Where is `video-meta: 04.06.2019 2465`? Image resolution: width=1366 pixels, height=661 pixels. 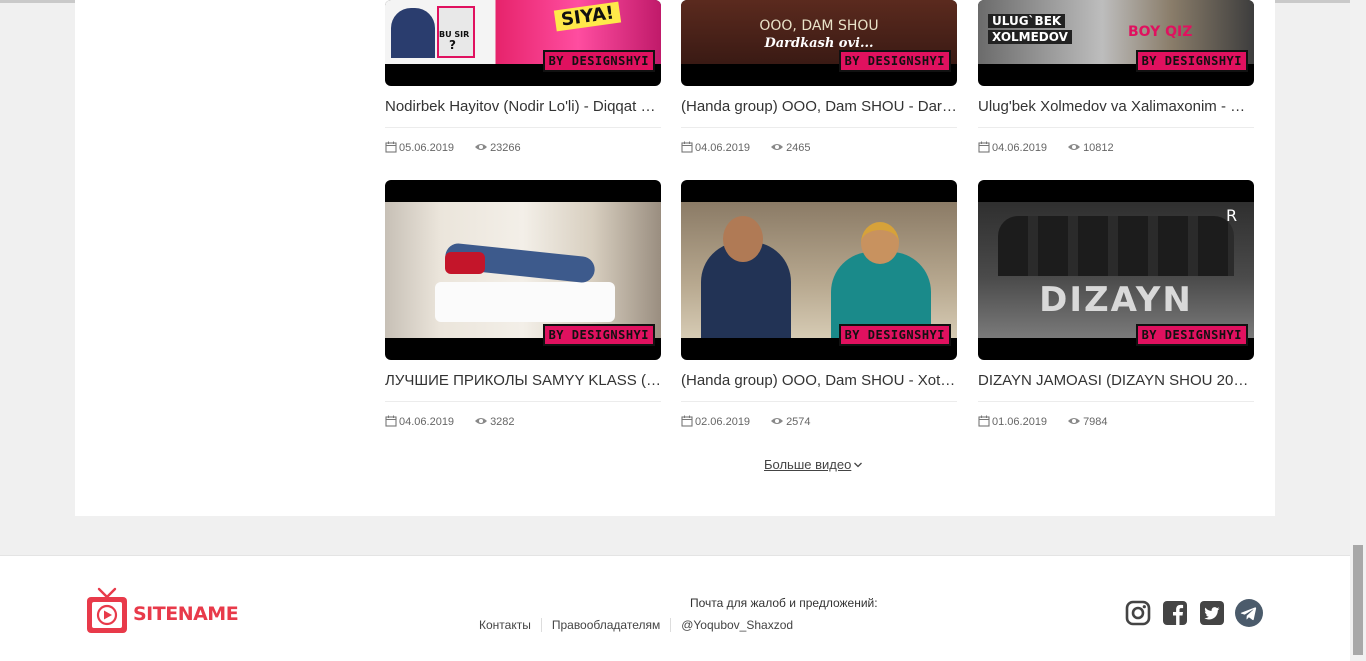
video-meta: 04.06.2019 2465 is located at coordinates (819, 148).